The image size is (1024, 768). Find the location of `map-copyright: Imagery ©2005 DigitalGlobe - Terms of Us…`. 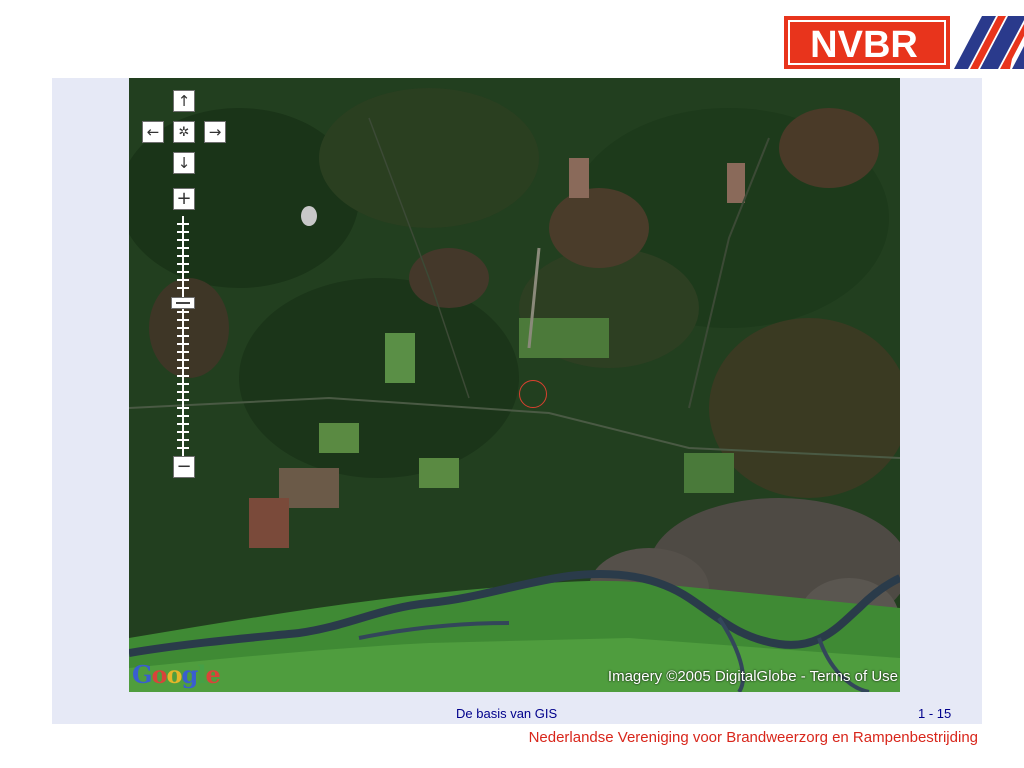

map-copyright: Imagery ©2005 DigitalGlobe - Terms of Us… is located at coordinates (753, 676).